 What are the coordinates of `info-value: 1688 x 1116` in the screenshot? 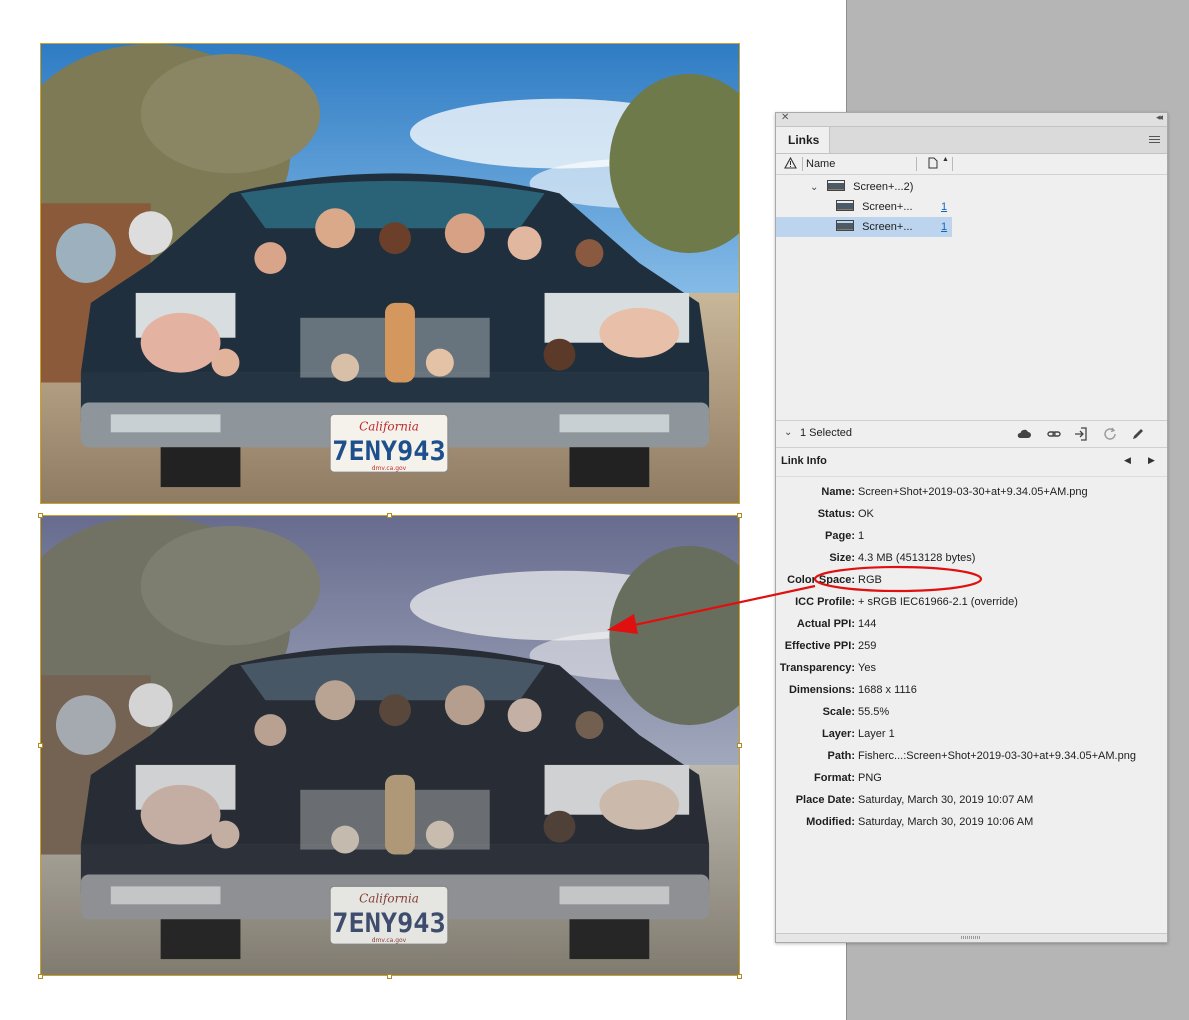 It's located at (887, 690).